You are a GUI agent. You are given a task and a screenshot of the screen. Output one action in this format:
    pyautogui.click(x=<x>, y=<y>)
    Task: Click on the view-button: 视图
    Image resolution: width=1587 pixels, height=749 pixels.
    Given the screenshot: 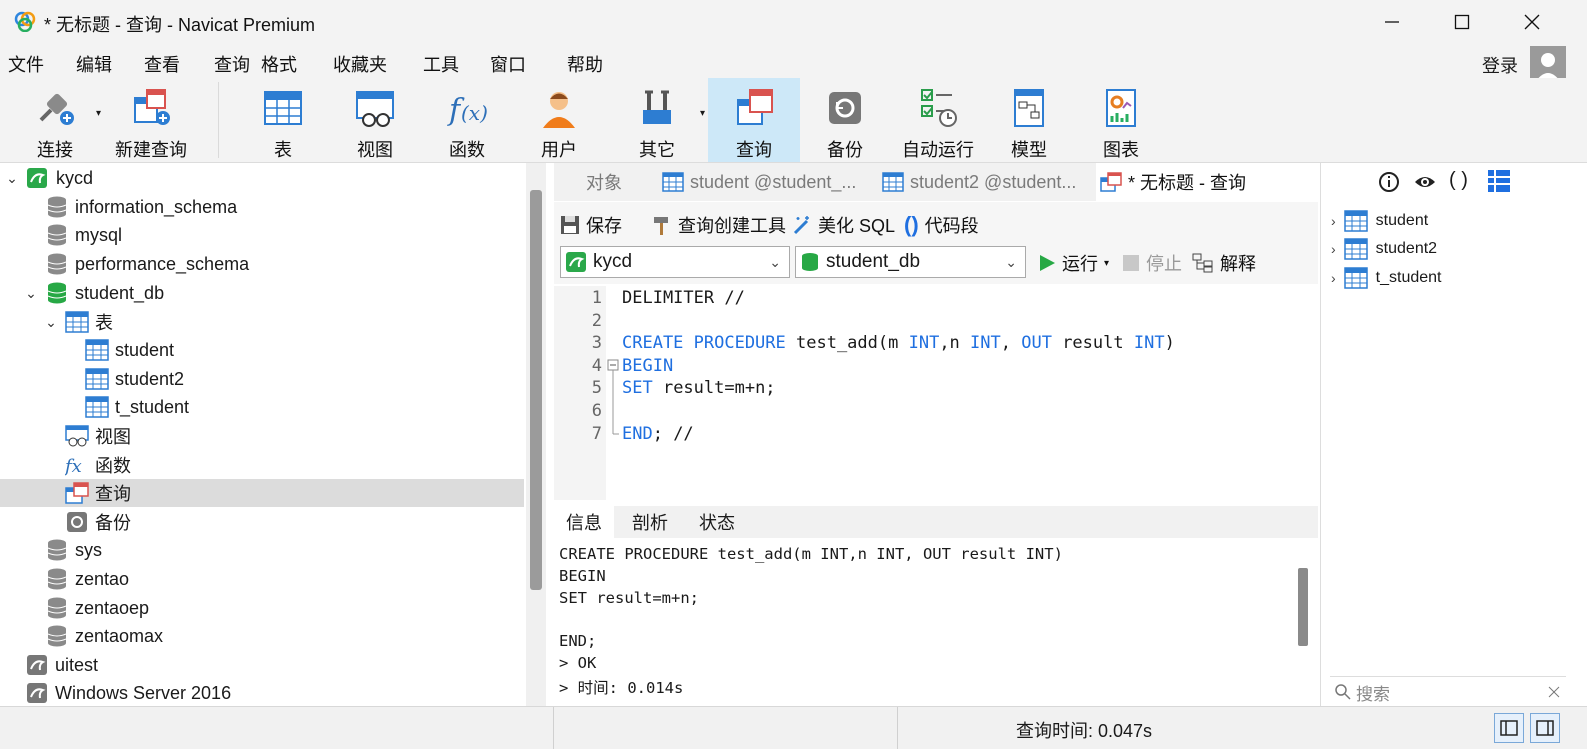 What is the action you would take?
    pyautogui.click(x=375, y=120)
    